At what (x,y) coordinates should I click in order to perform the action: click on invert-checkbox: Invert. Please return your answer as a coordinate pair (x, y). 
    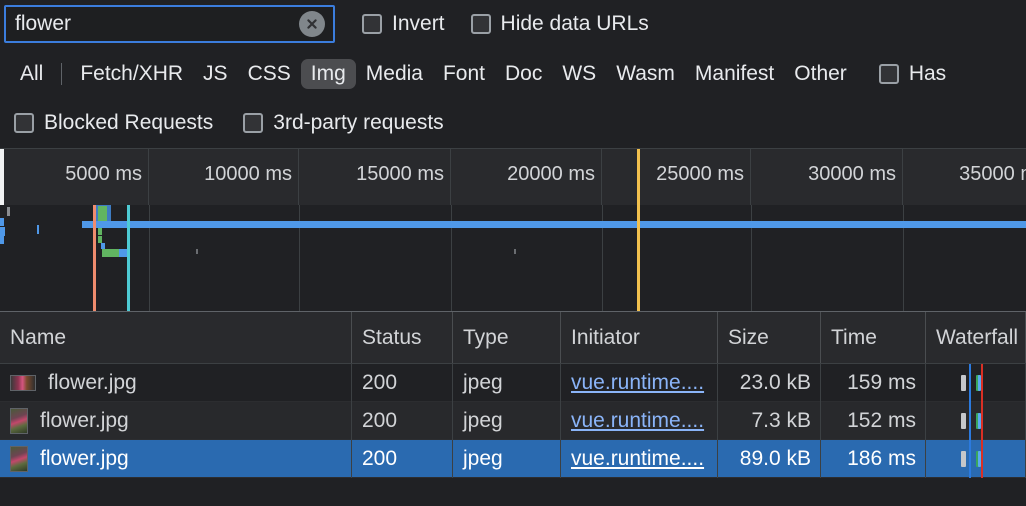
    Looking at the image, I should click on (403, 24).